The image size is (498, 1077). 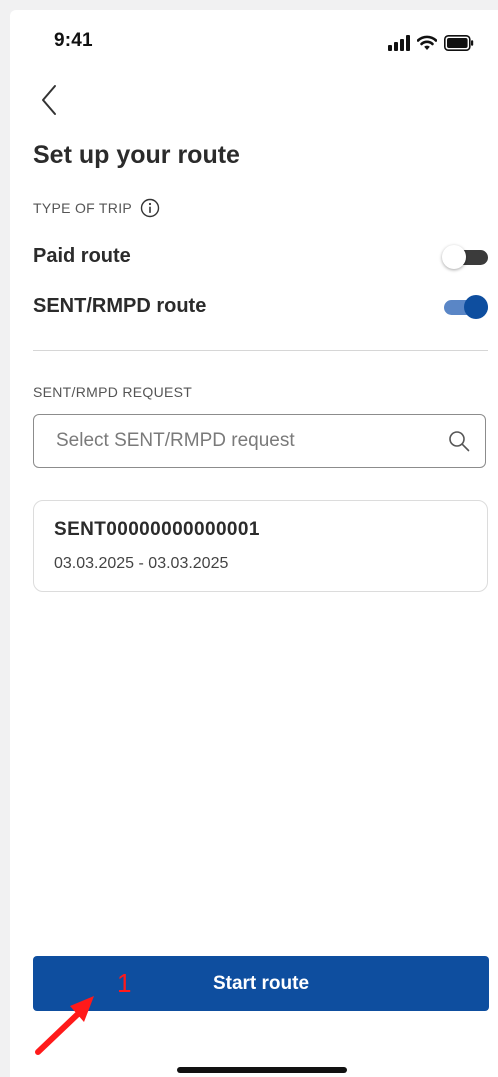 What do you see at coordinates (459, 43) in the screenshot?
I see `battery-icon` at bounding box center [459, 43].